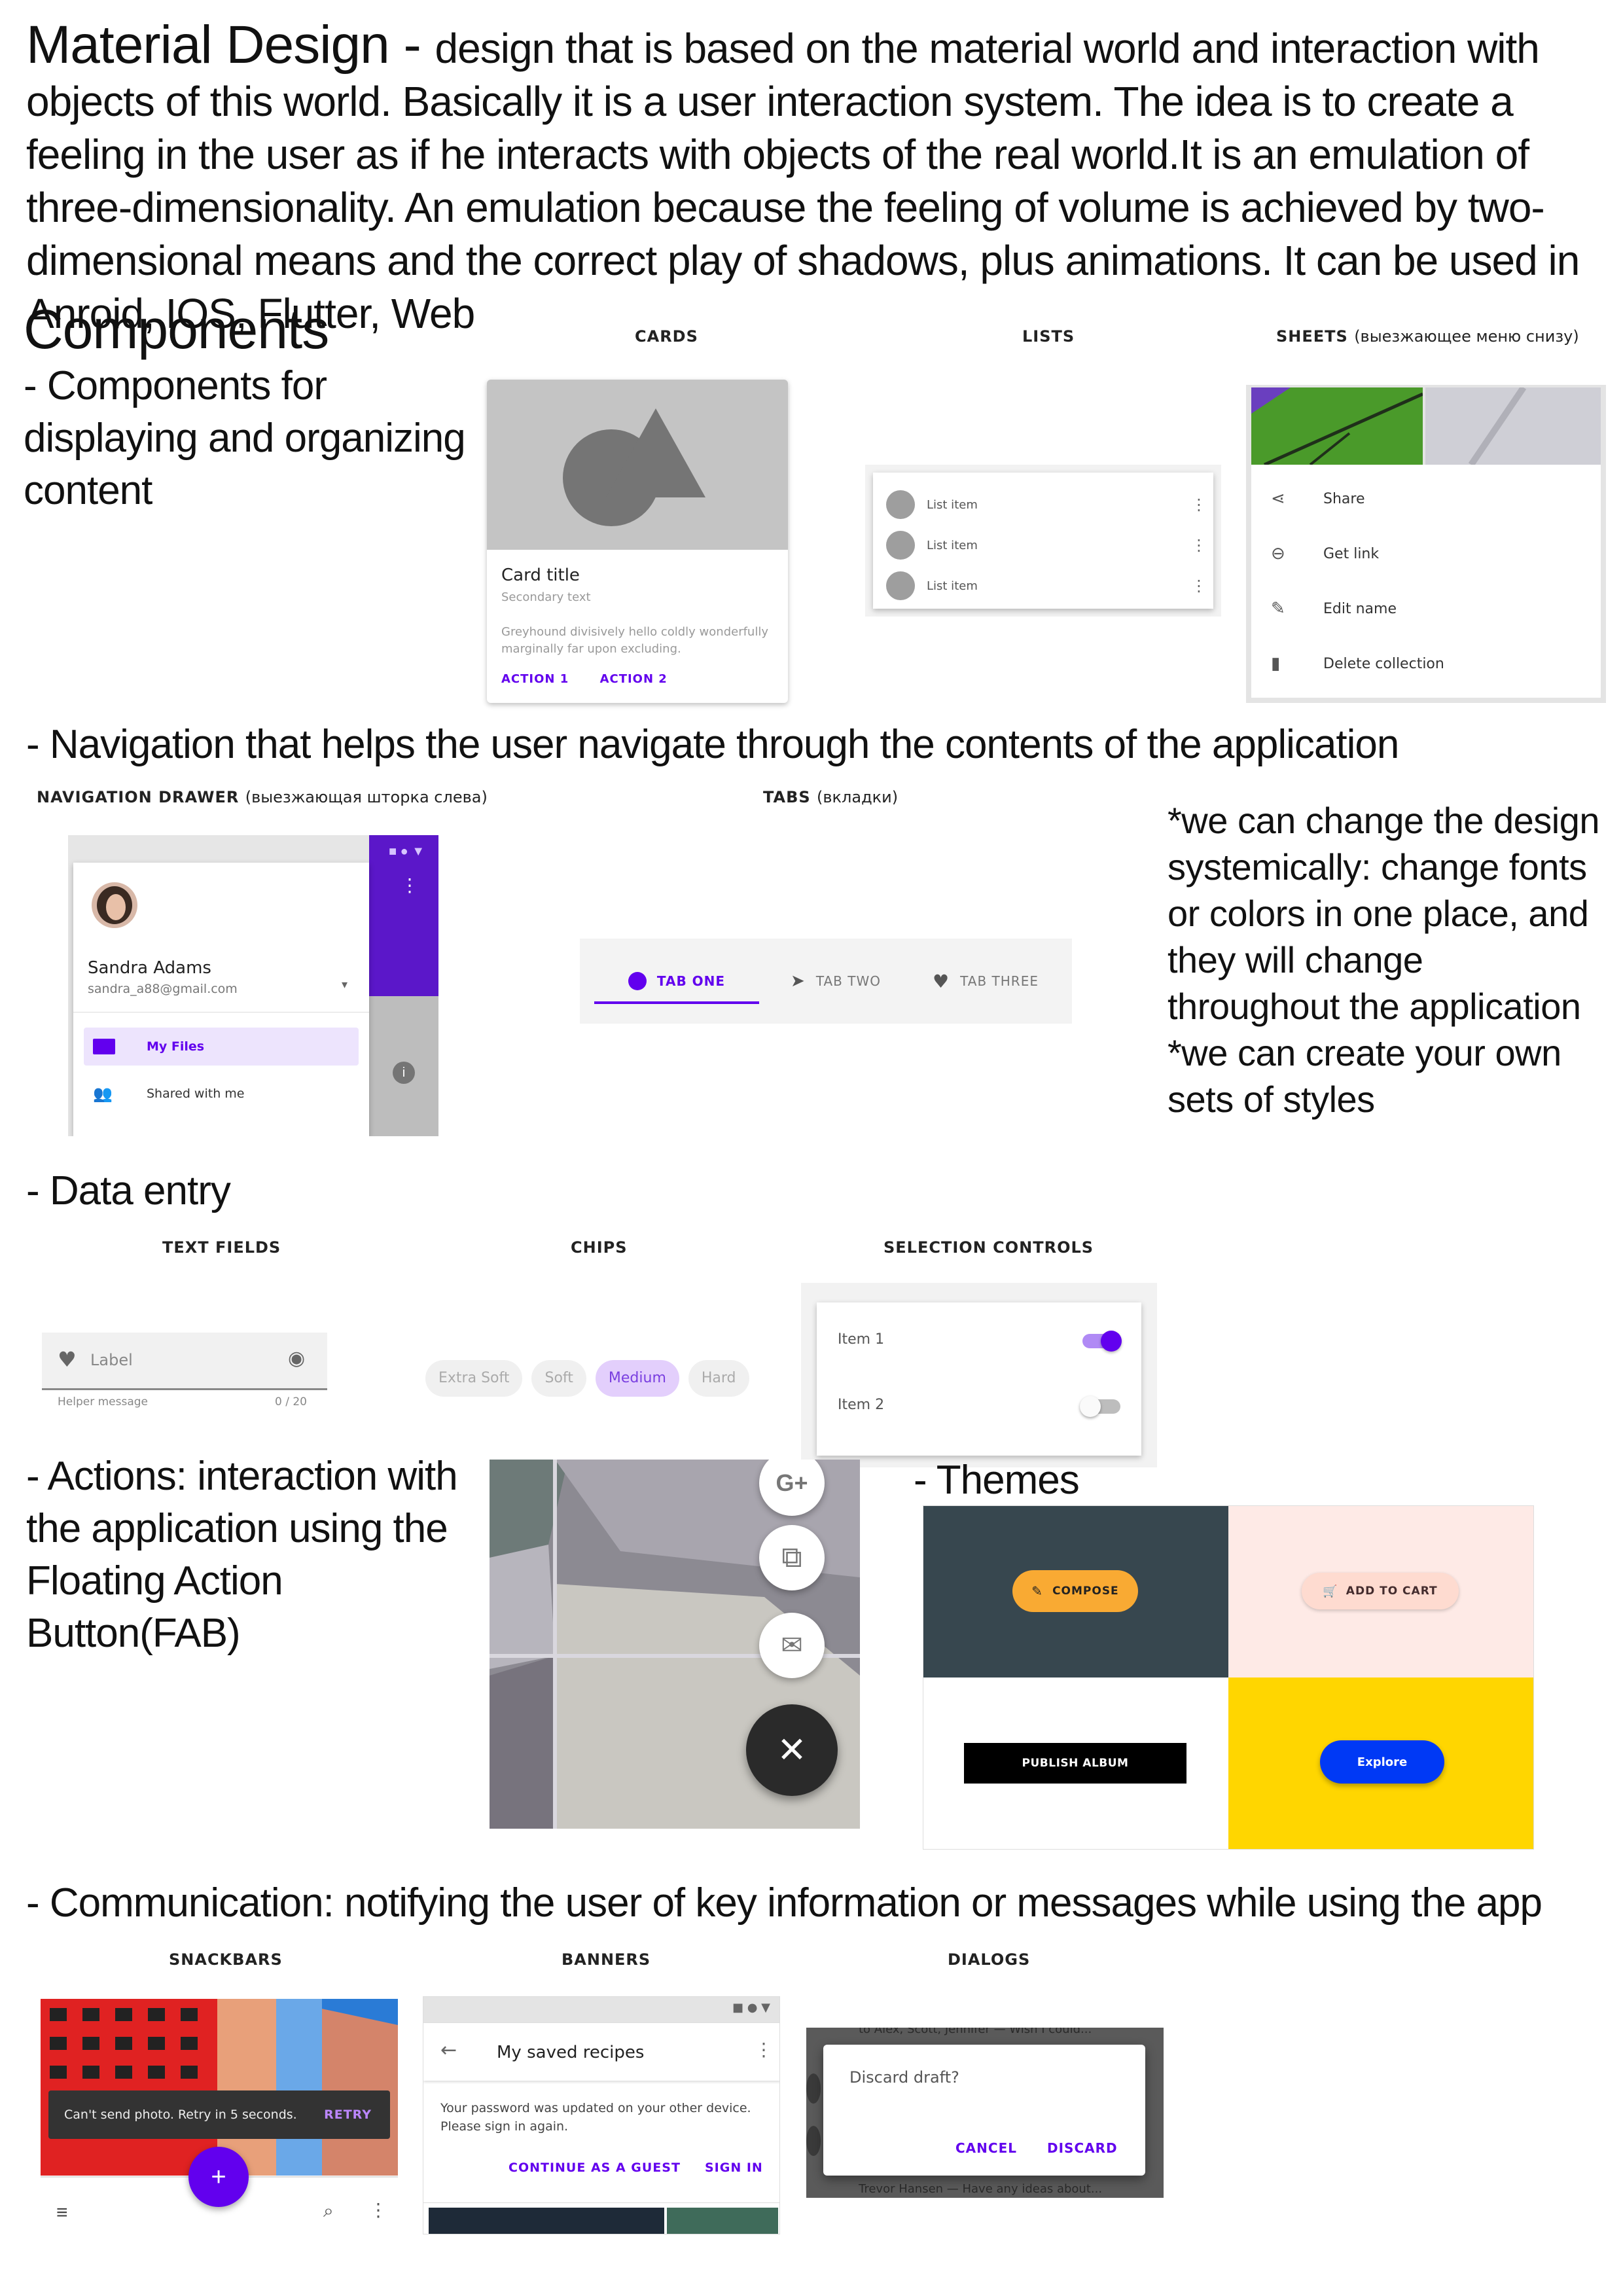 The width and height of the screenshot is (1623, 2296). I want to click on sheet-item-share: ⋖ Share, so click(1426, 498).